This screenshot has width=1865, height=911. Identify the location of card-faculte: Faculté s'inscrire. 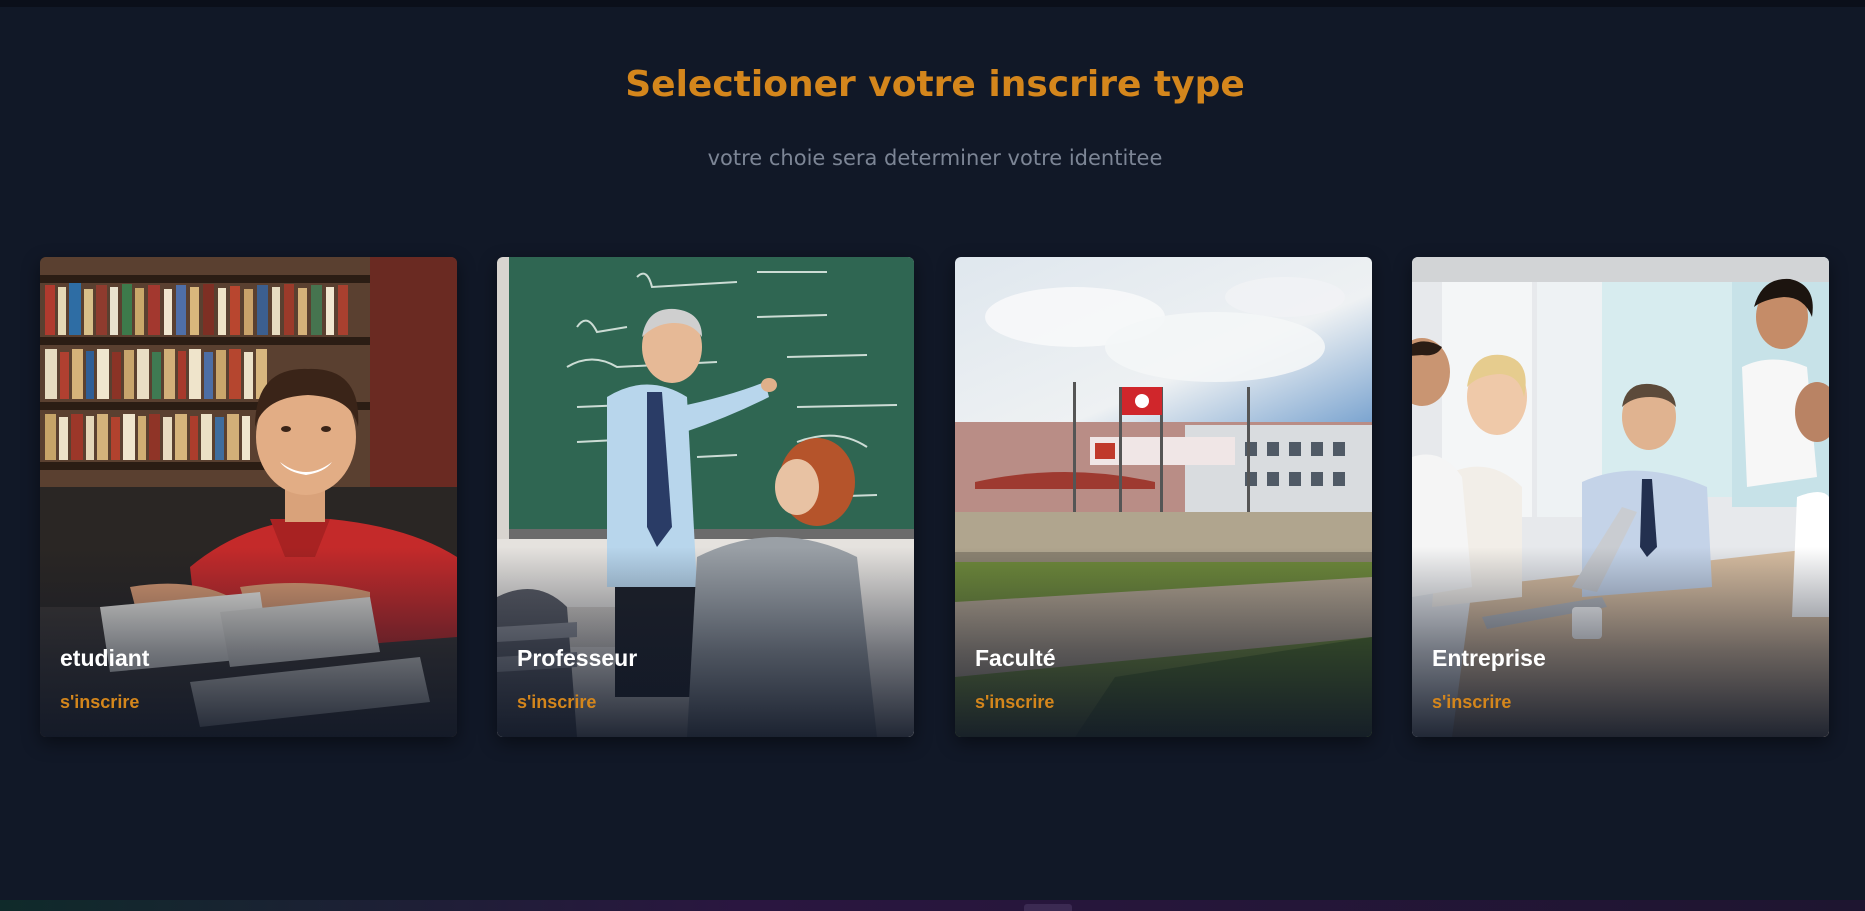
(1163, 497).